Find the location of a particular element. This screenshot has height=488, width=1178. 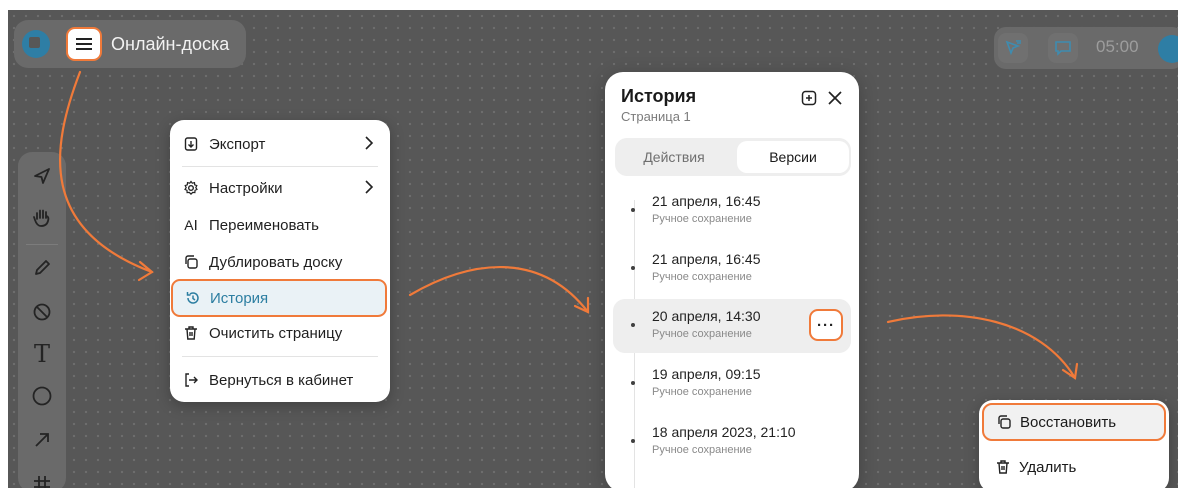

avatar is located at coordinates (1168, 49).